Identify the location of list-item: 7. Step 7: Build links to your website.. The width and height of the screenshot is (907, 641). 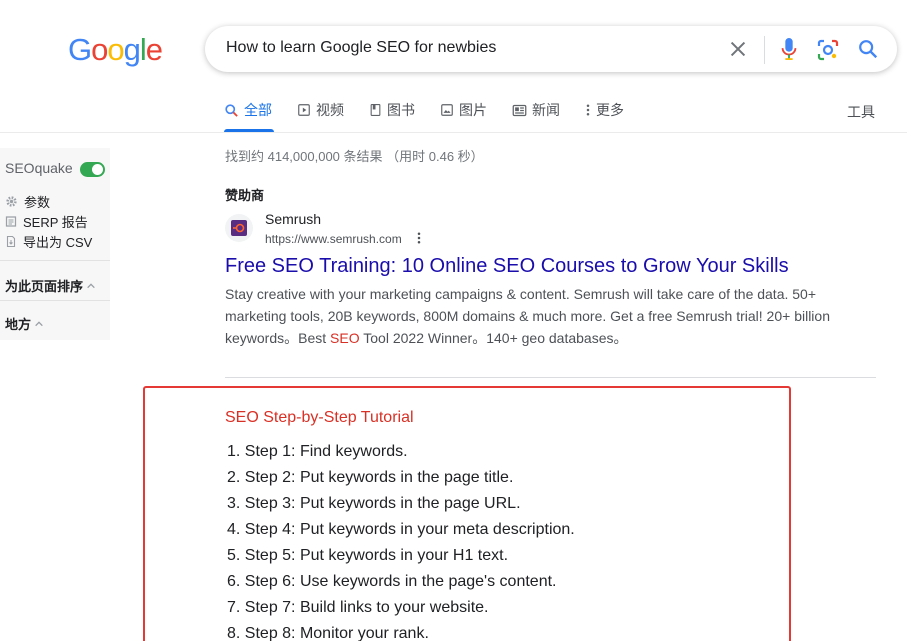
(358, 607).